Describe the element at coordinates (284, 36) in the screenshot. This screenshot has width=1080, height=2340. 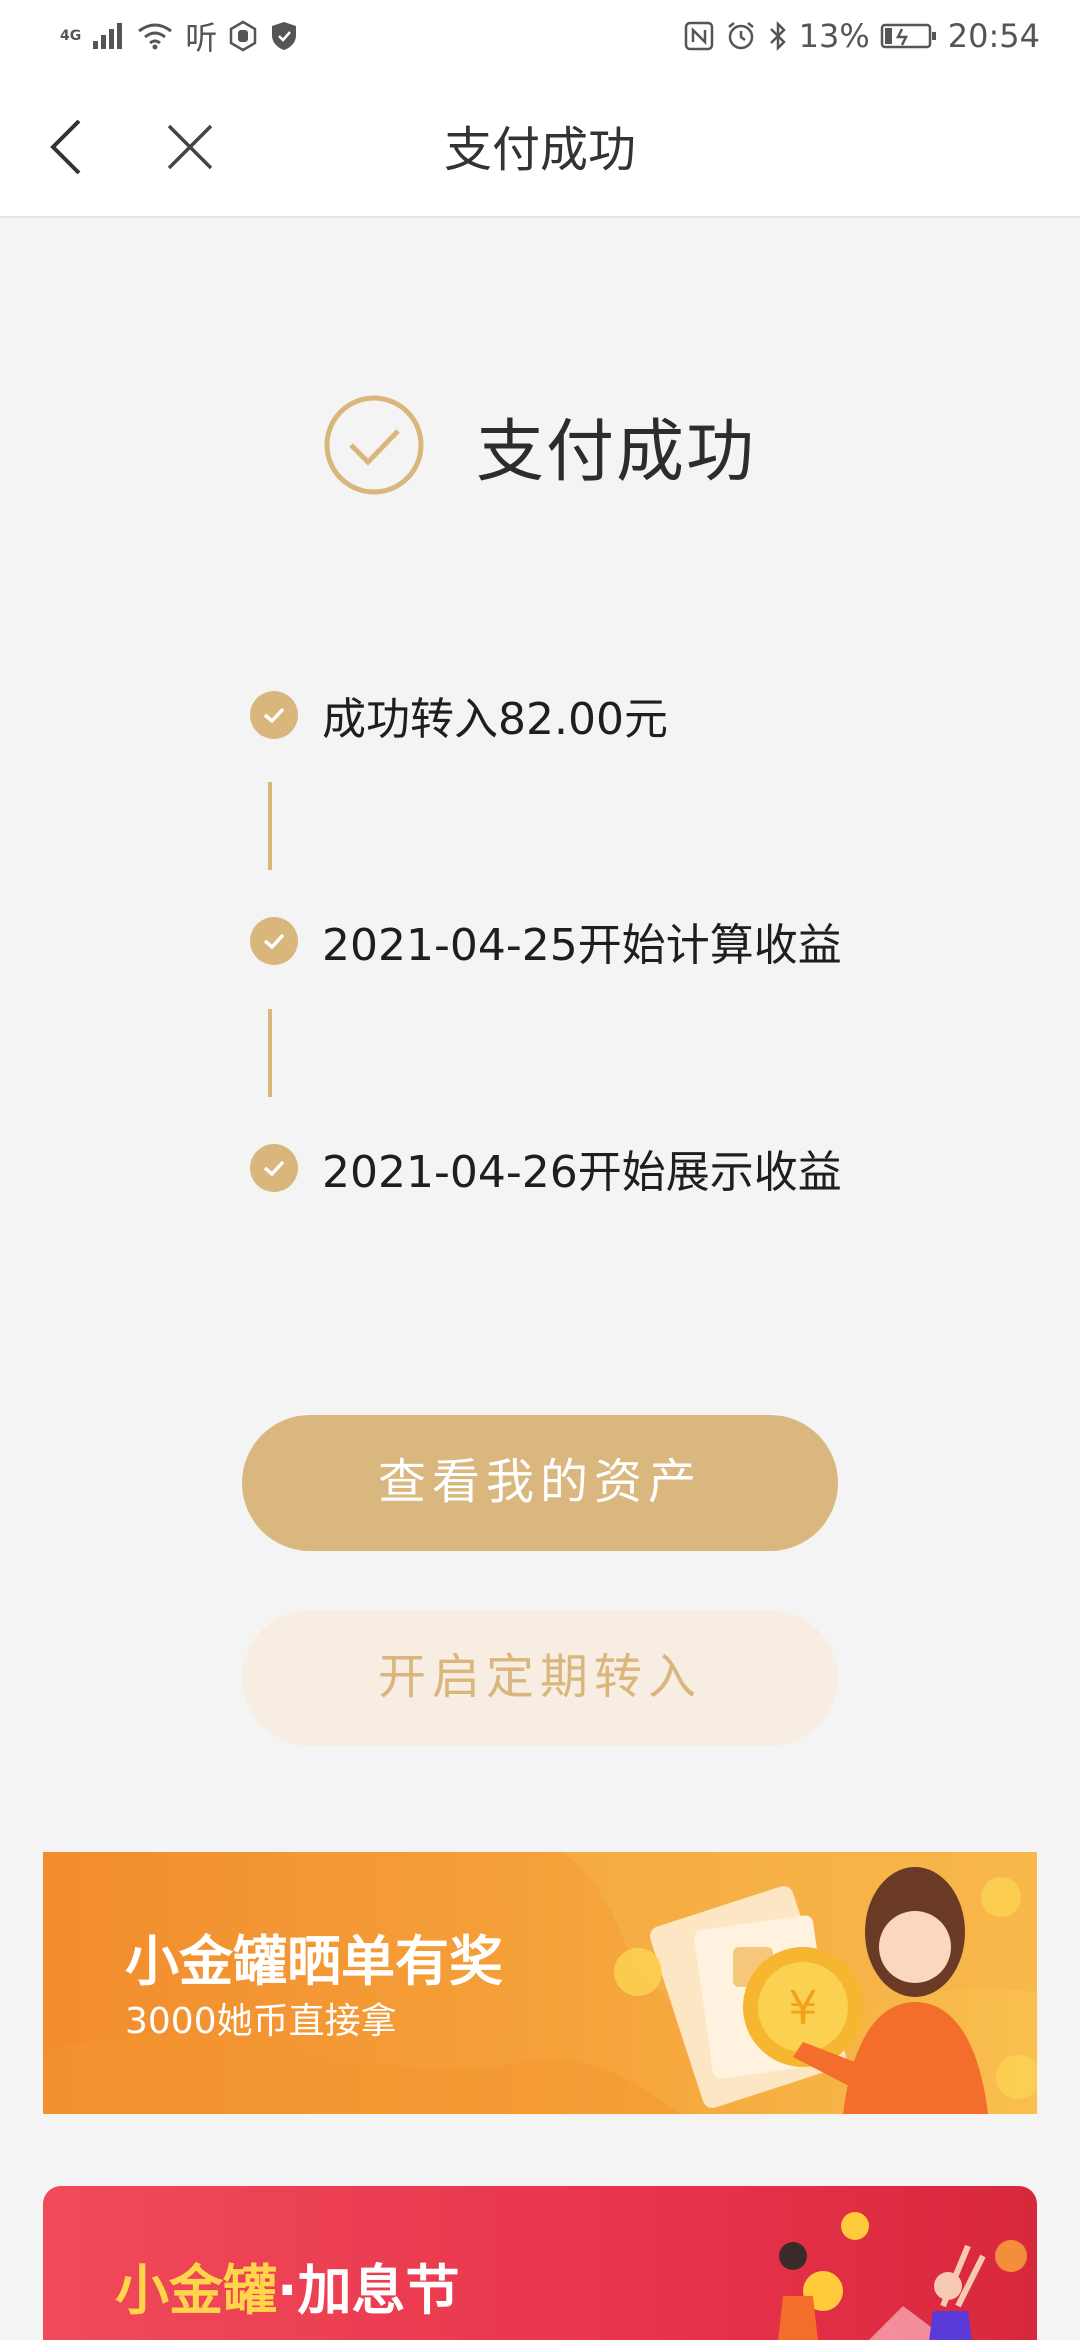
I see `shield-icon` at that location.